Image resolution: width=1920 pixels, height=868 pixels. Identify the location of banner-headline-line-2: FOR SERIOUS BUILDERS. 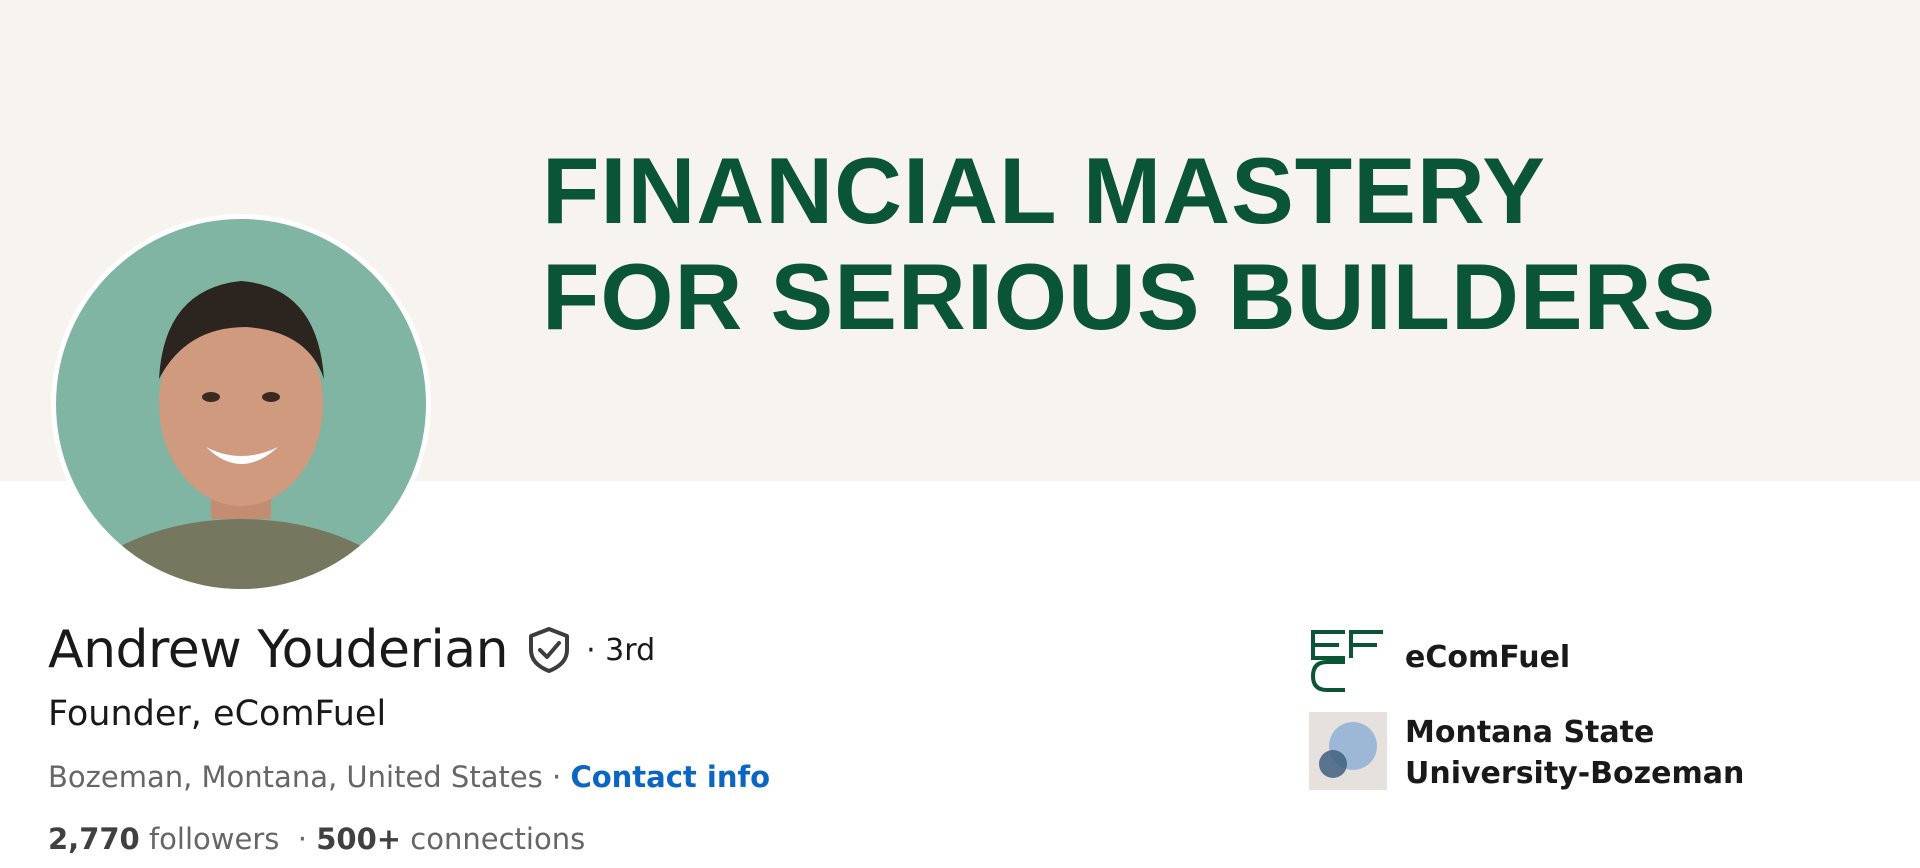
(1129, 296).